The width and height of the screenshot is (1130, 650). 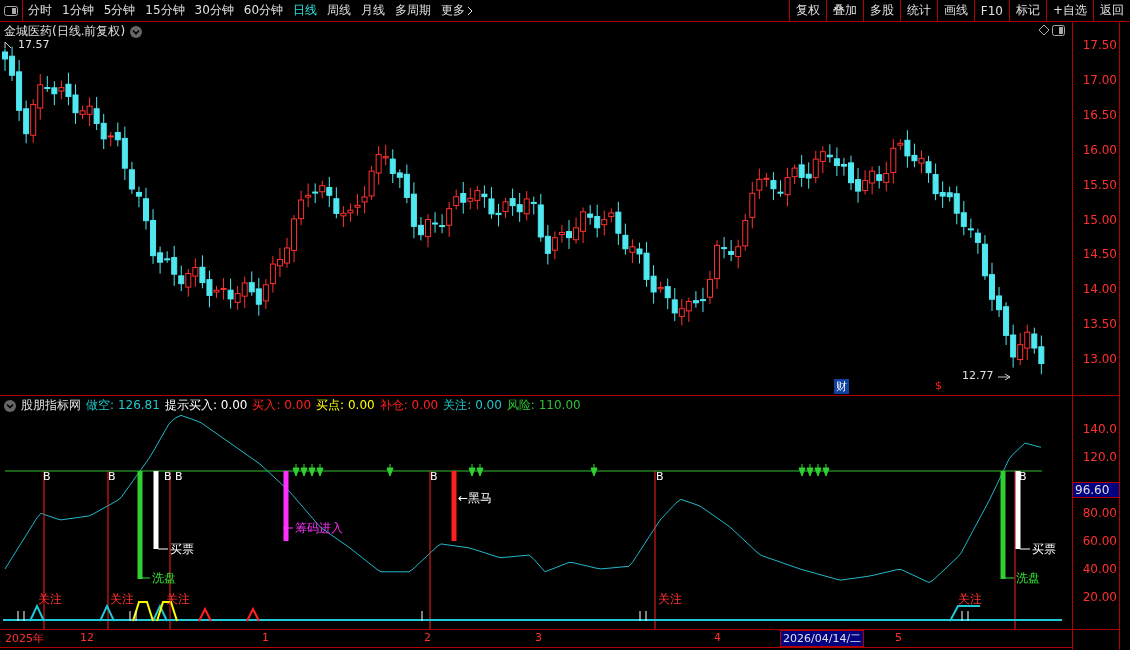 What do you see at coordinates (165, 10) in the screenshot?
I see `period-tab: 15分钟` at bounding box center [165, 10].